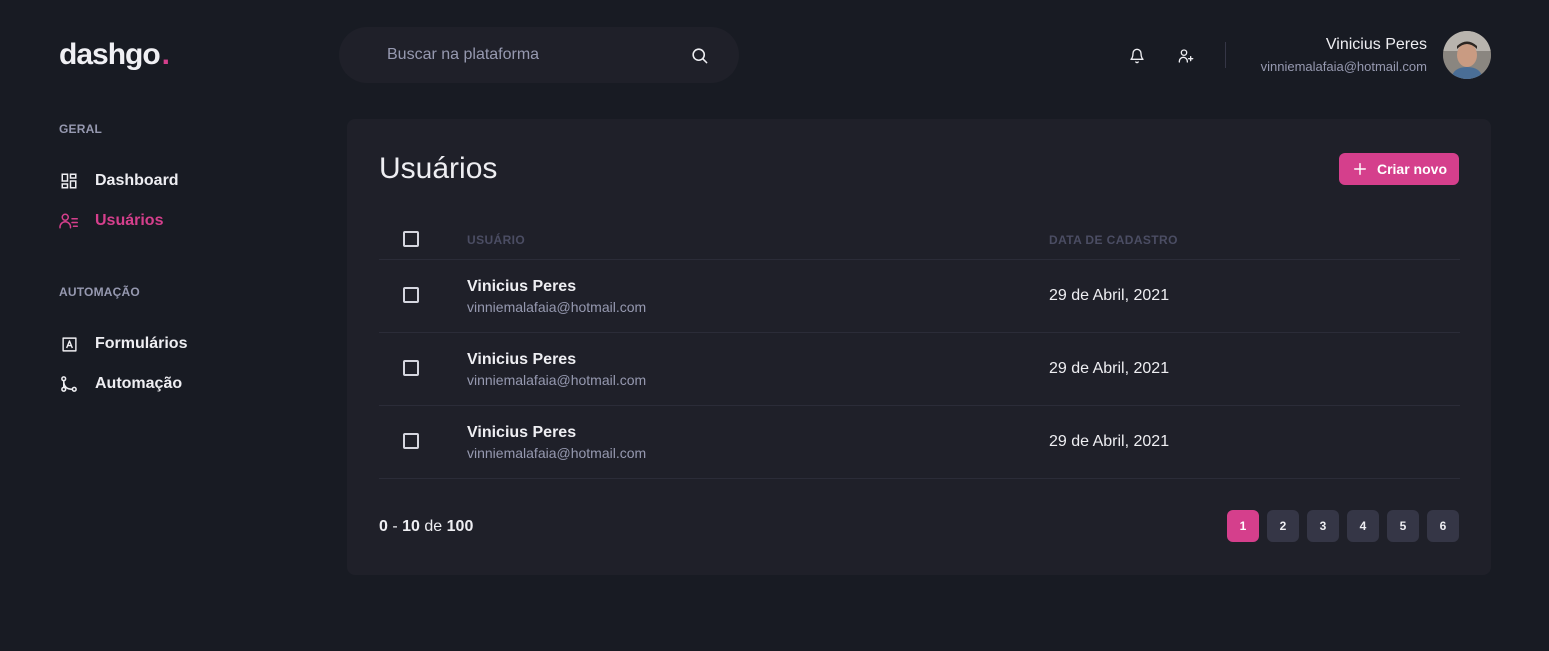 Image resolution: width=1549 pixels, height=651 pixels. I want to click on user-plus-icon, so click(1186, 56).